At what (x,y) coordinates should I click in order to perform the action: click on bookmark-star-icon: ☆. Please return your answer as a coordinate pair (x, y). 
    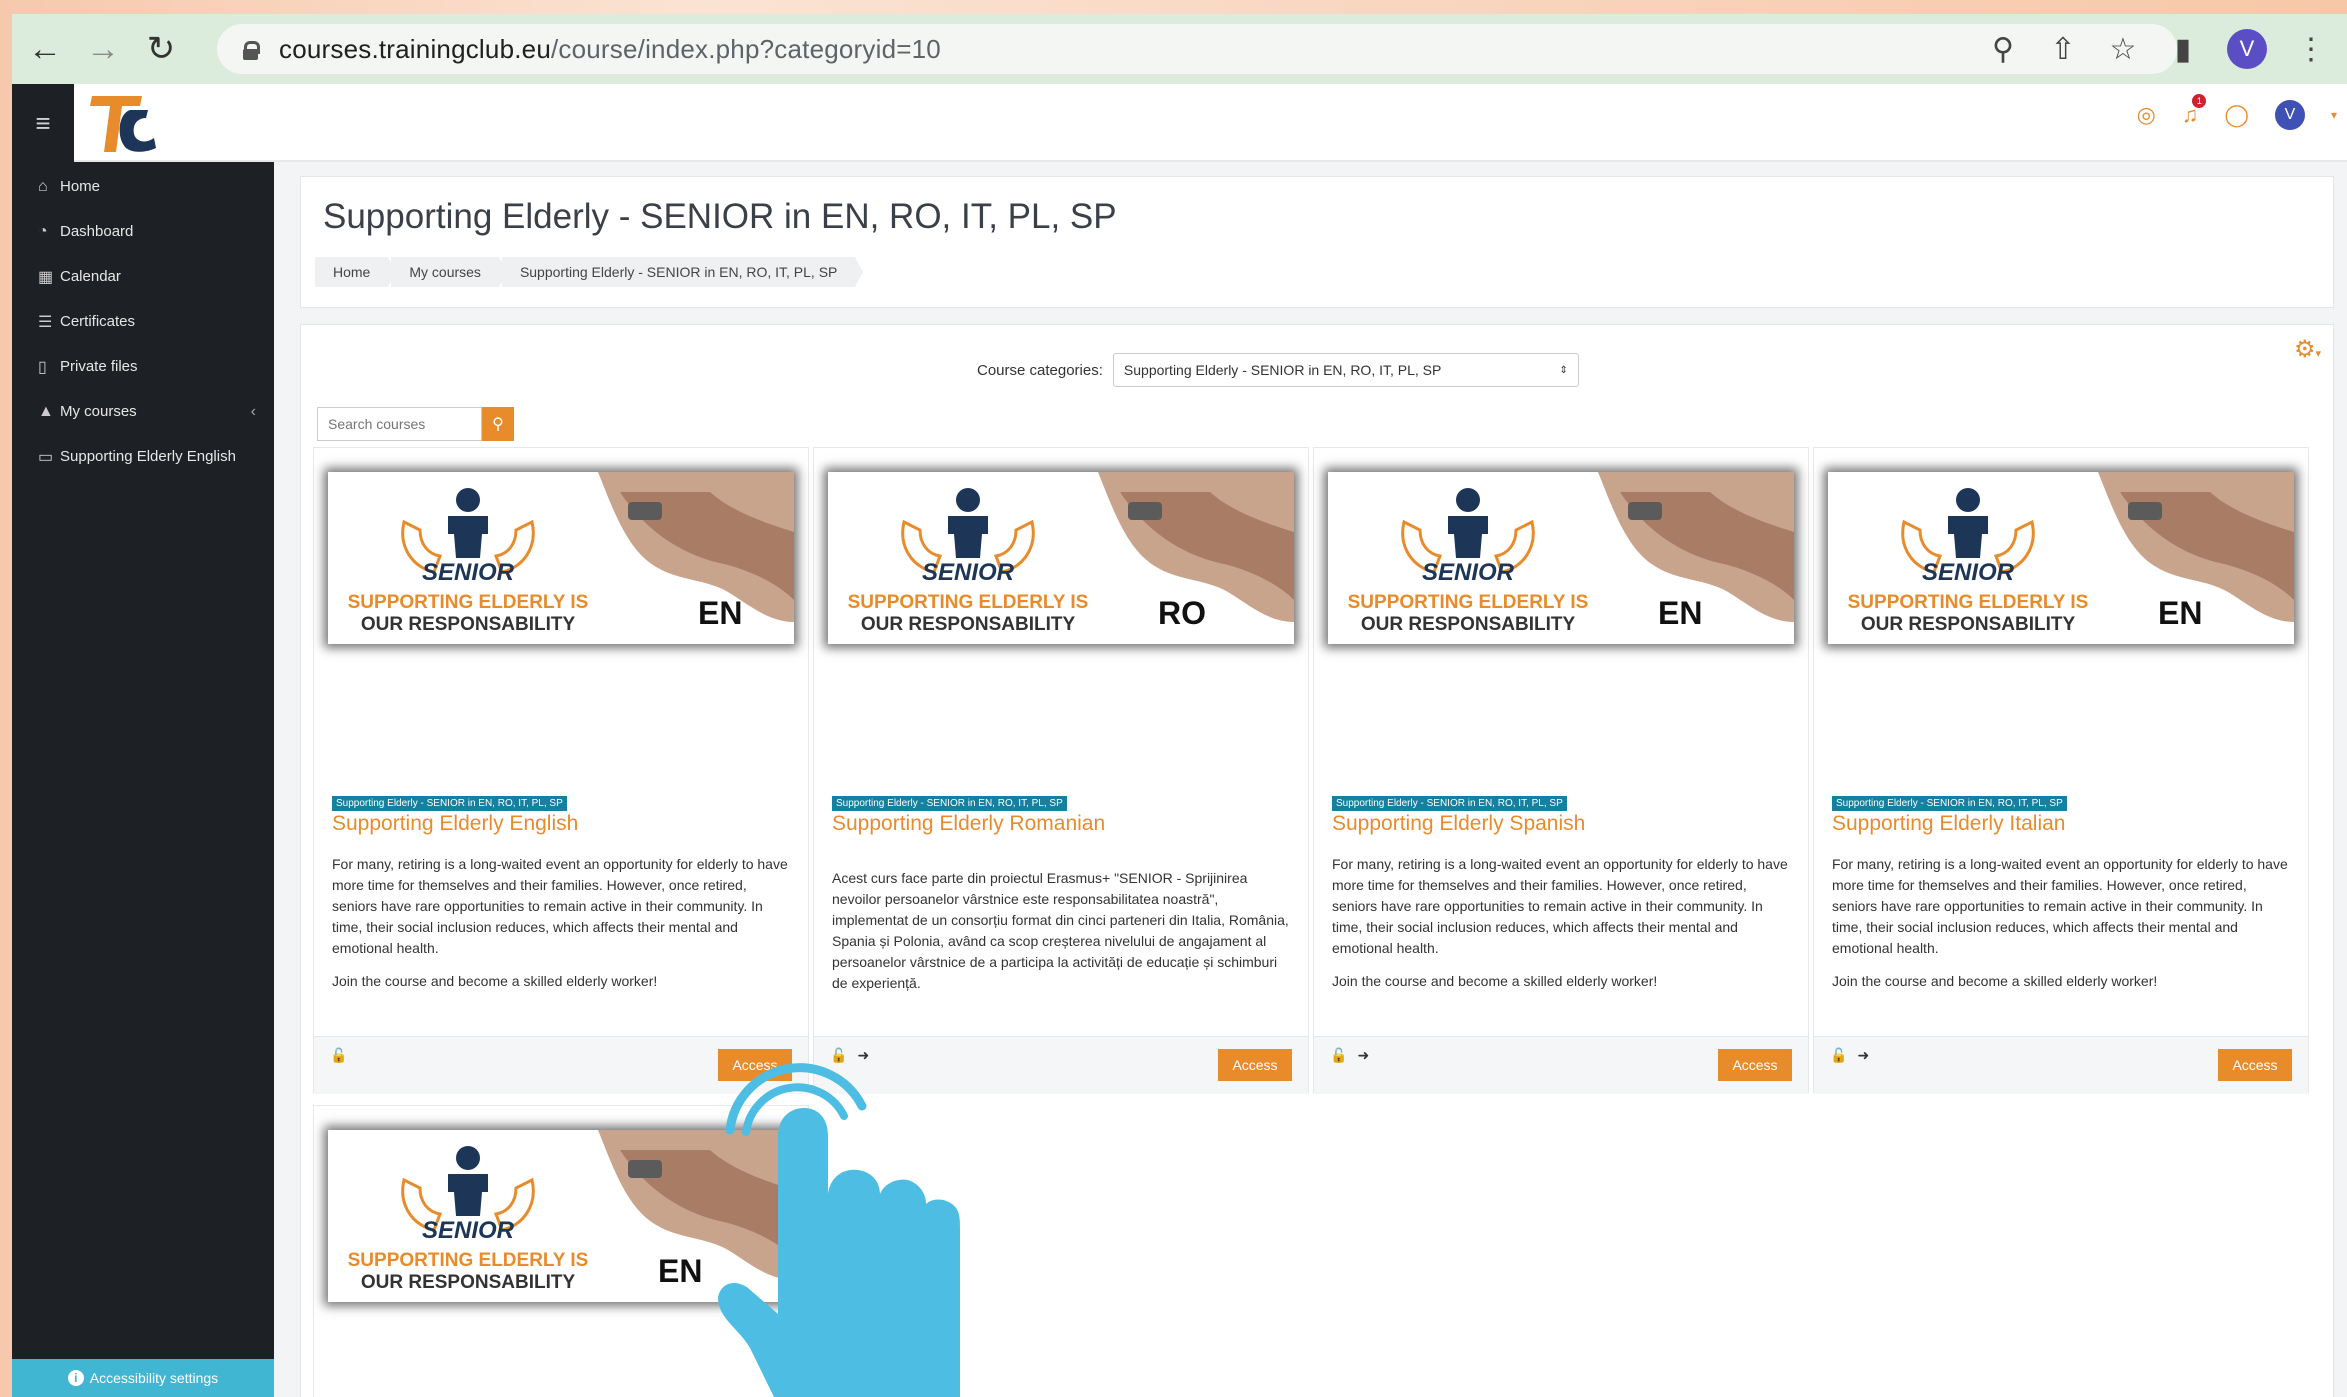
    Looking at the image, I should click on (2123, 49).